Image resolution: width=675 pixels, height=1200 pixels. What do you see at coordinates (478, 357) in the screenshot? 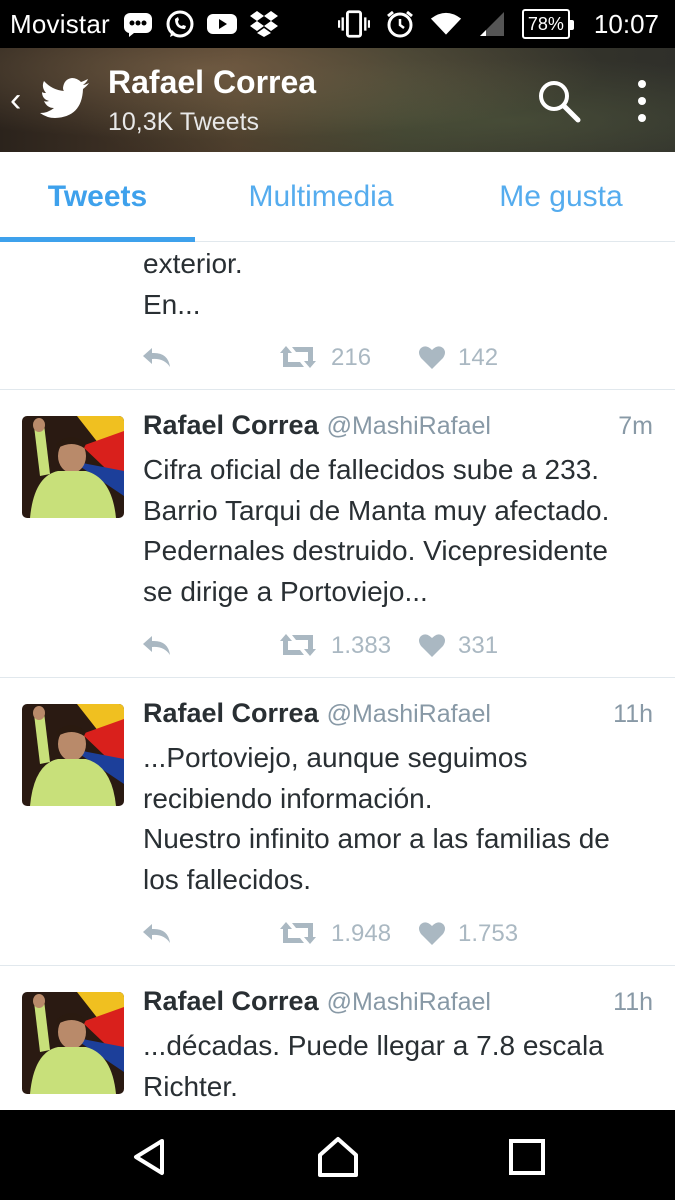
I see `like-count: 142` at bounding box center [478, 357].